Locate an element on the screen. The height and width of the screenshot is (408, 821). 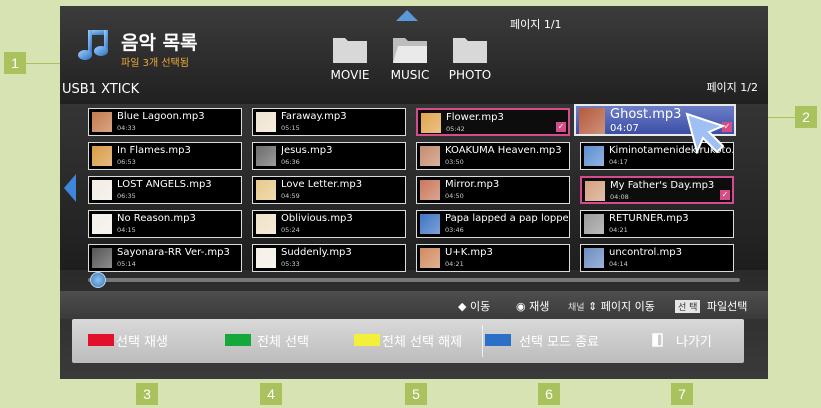
callout-7: 7 is located at coordinates (682, 394).